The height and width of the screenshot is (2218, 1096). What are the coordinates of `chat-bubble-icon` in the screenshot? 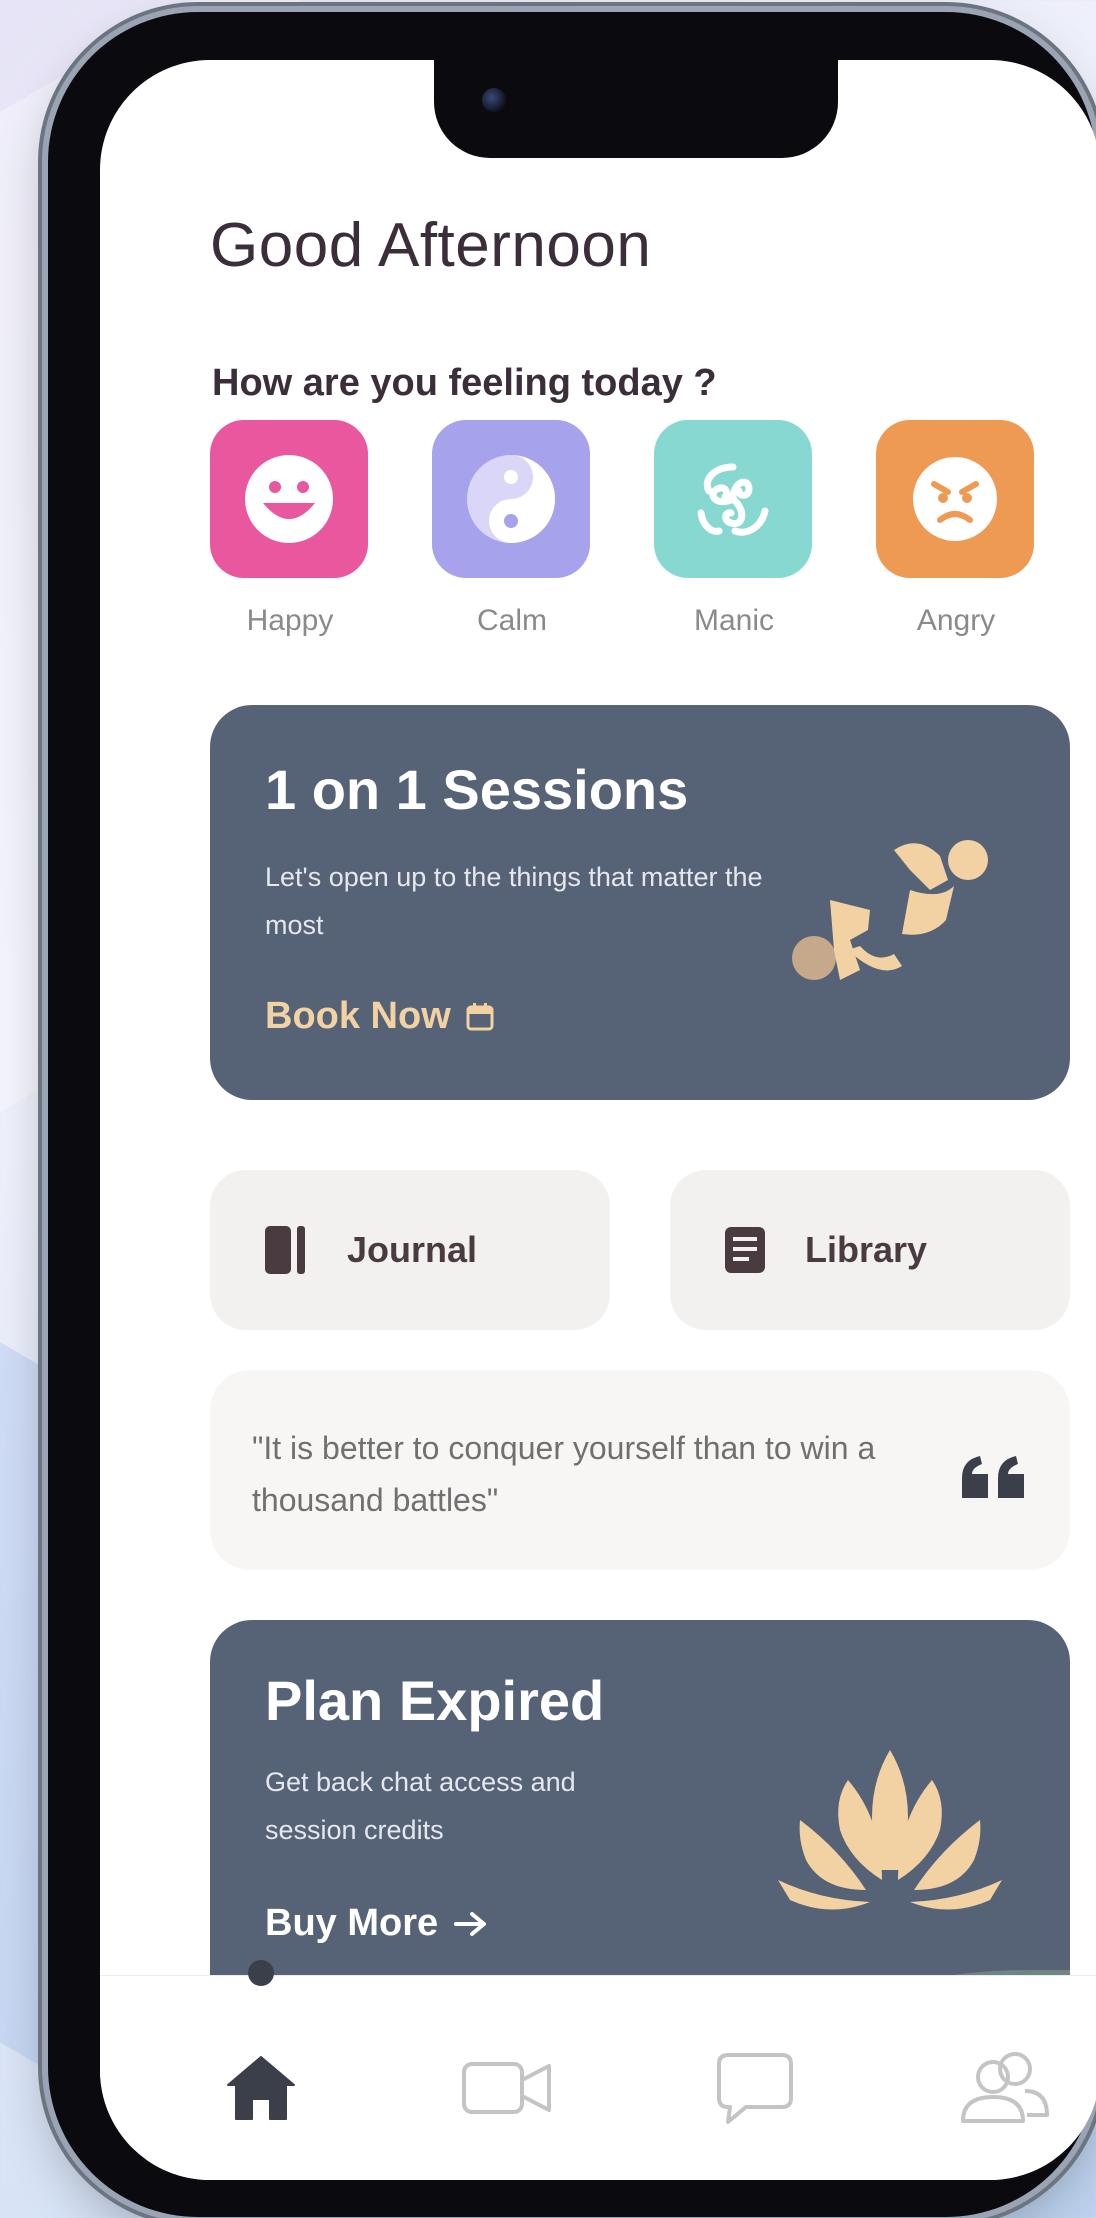 It's located at (755, 2088).